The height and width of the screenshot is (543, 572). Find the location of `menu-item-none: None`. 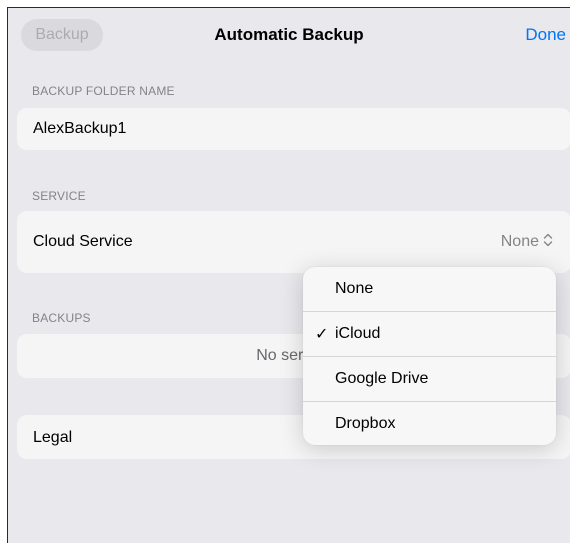

menu-item-none: None is located at coordinates (429, 289).